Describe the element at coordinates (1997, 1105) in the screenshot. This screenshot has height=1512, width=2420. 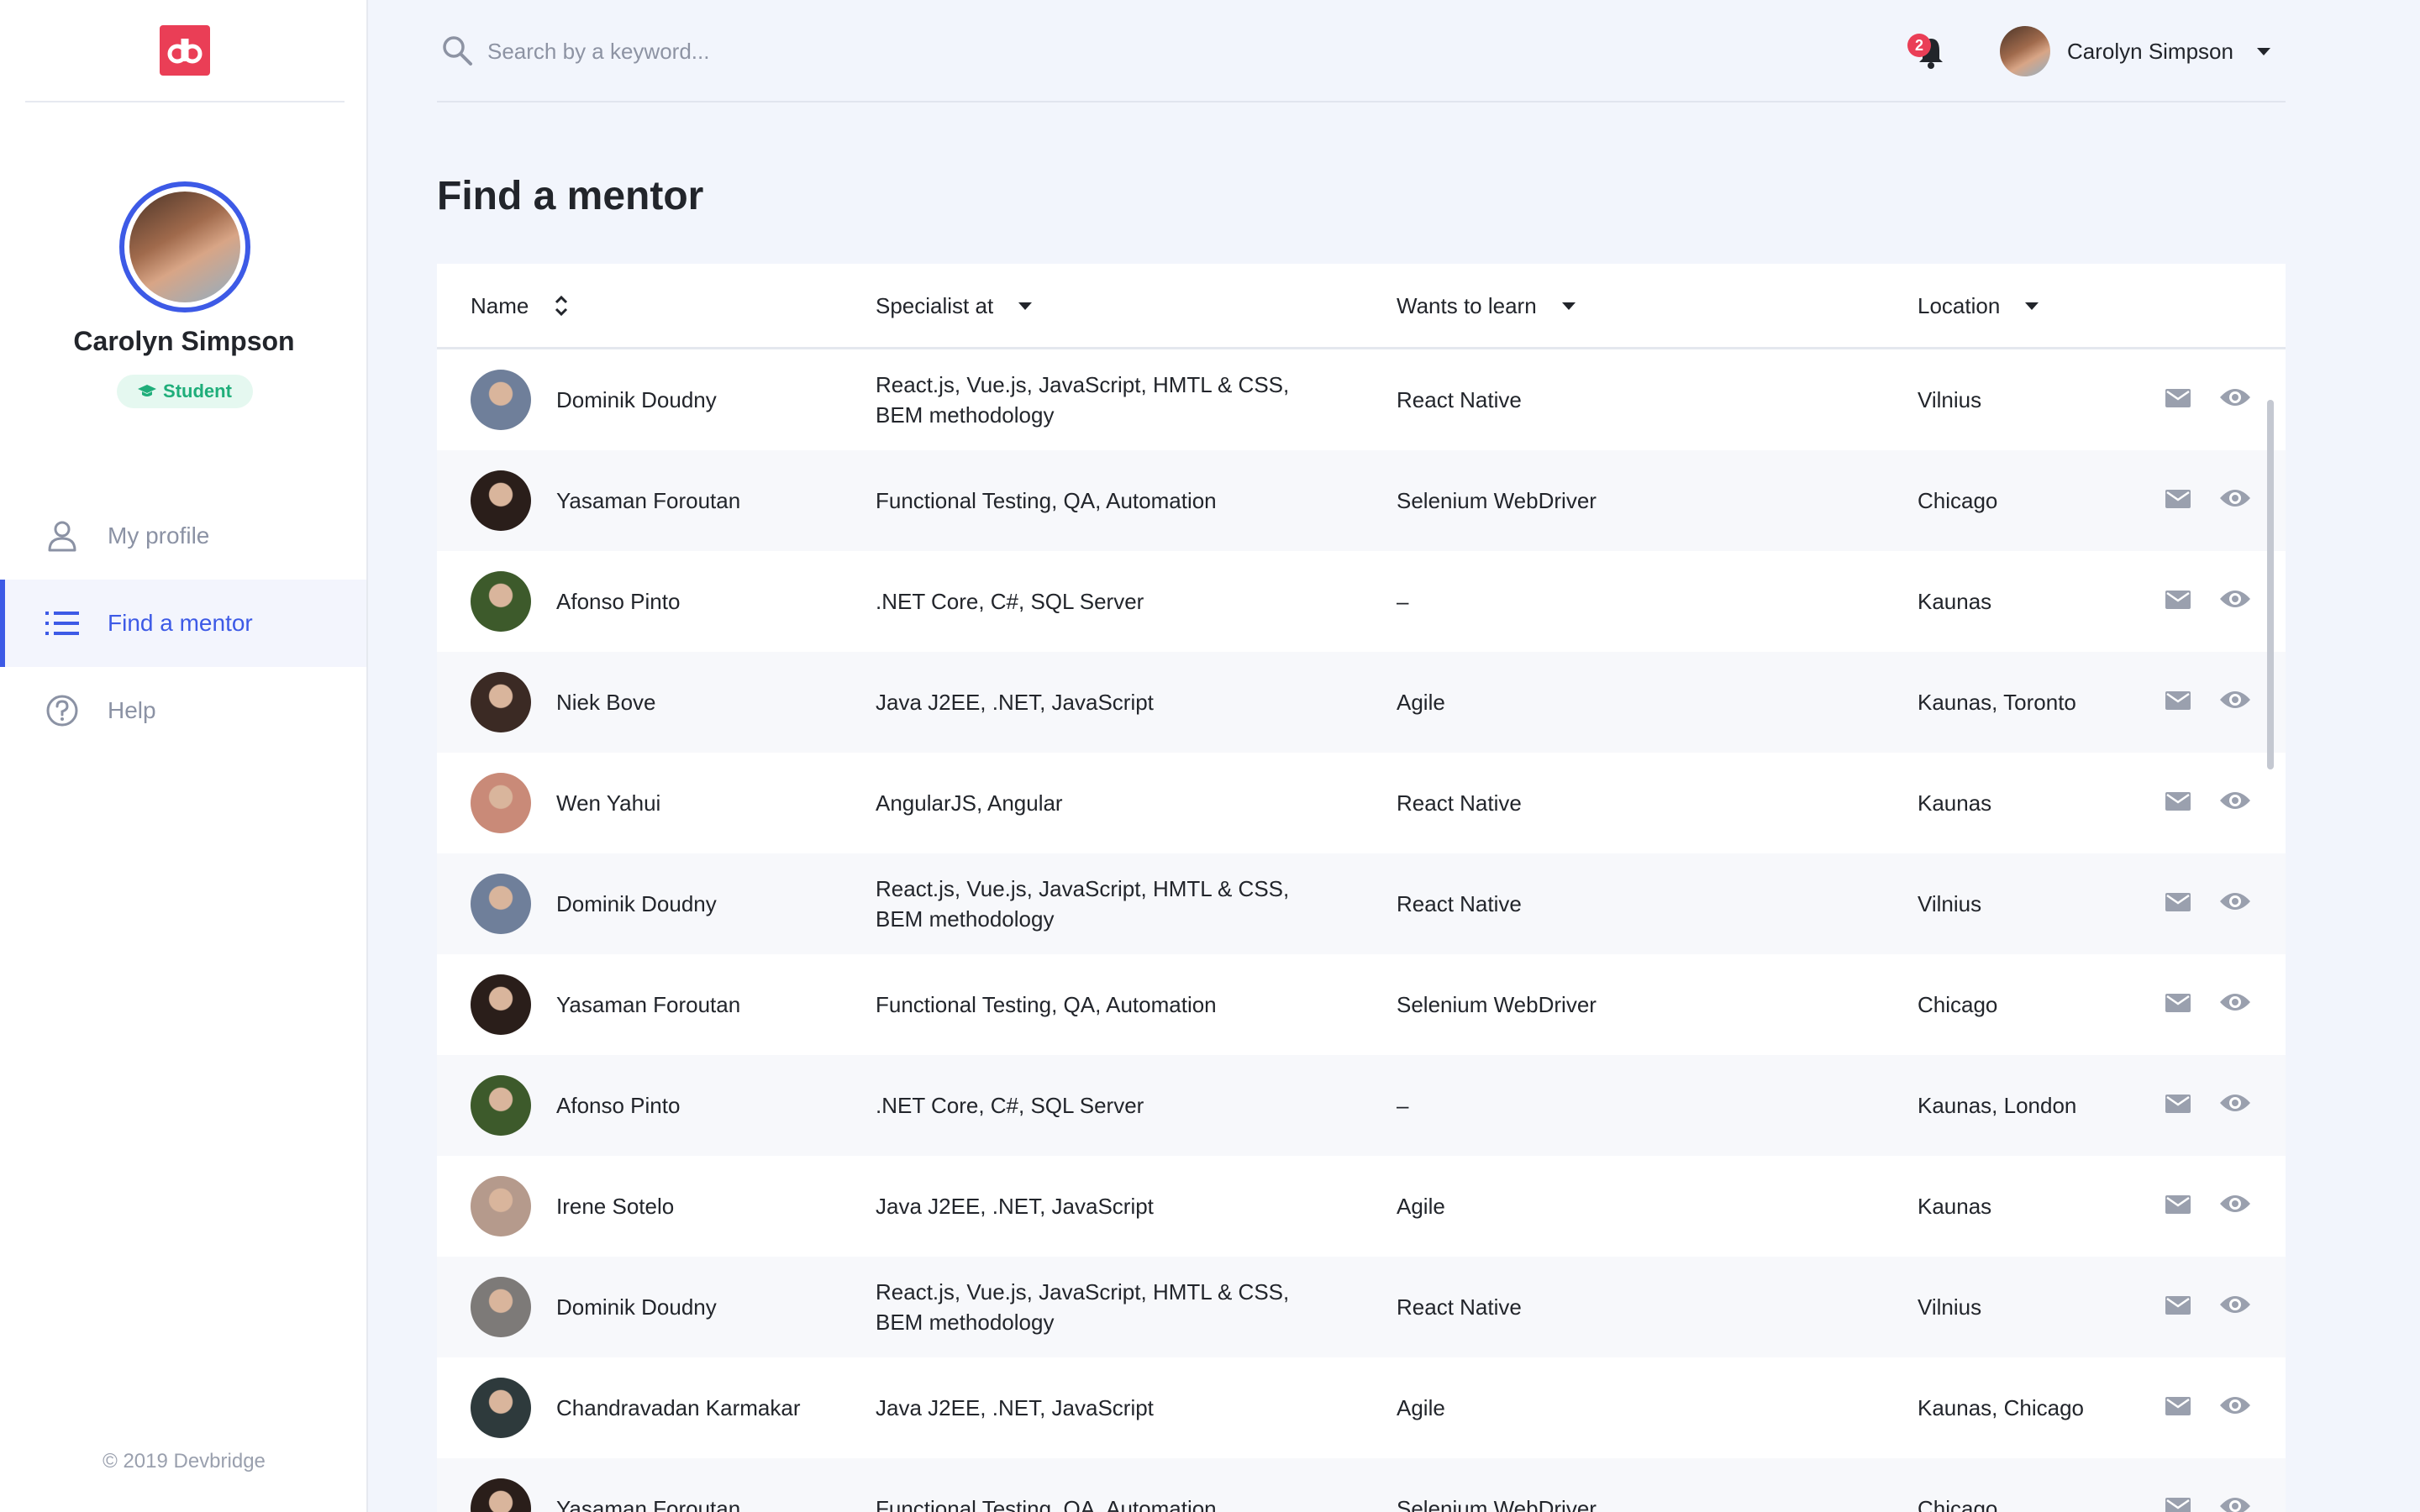
I see `mentor-location: Kaunas, London` at that location.